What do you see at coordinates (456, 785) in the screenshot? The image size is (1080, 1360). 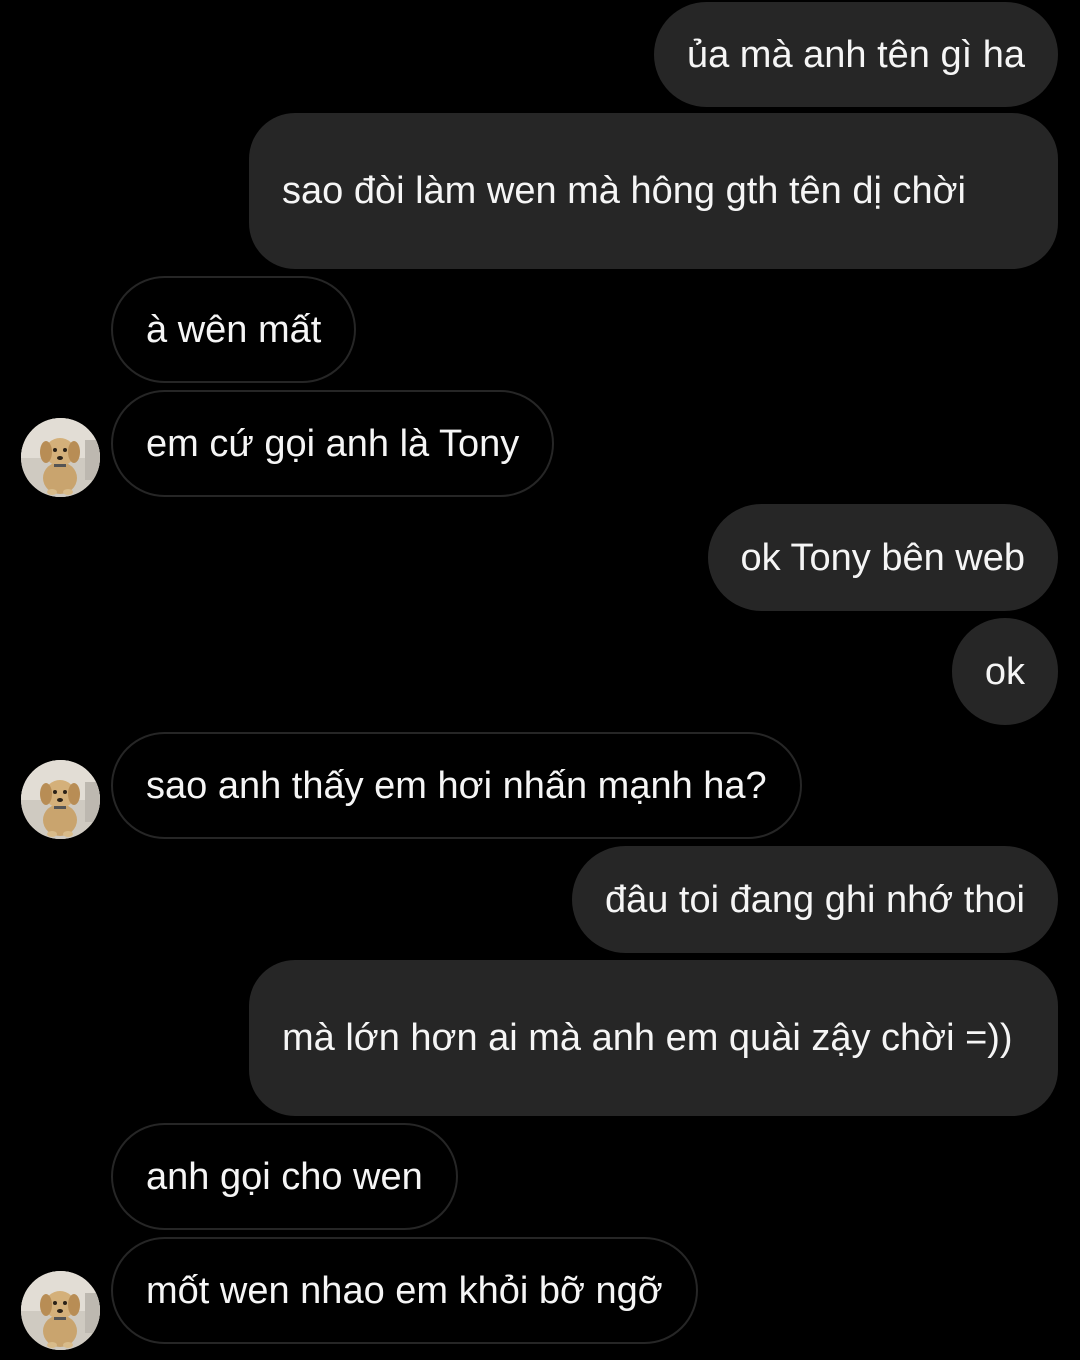 I see `received-message: sao anh thấy em hơi nhấn mạnh ha?` at bounding box center [456, 785].